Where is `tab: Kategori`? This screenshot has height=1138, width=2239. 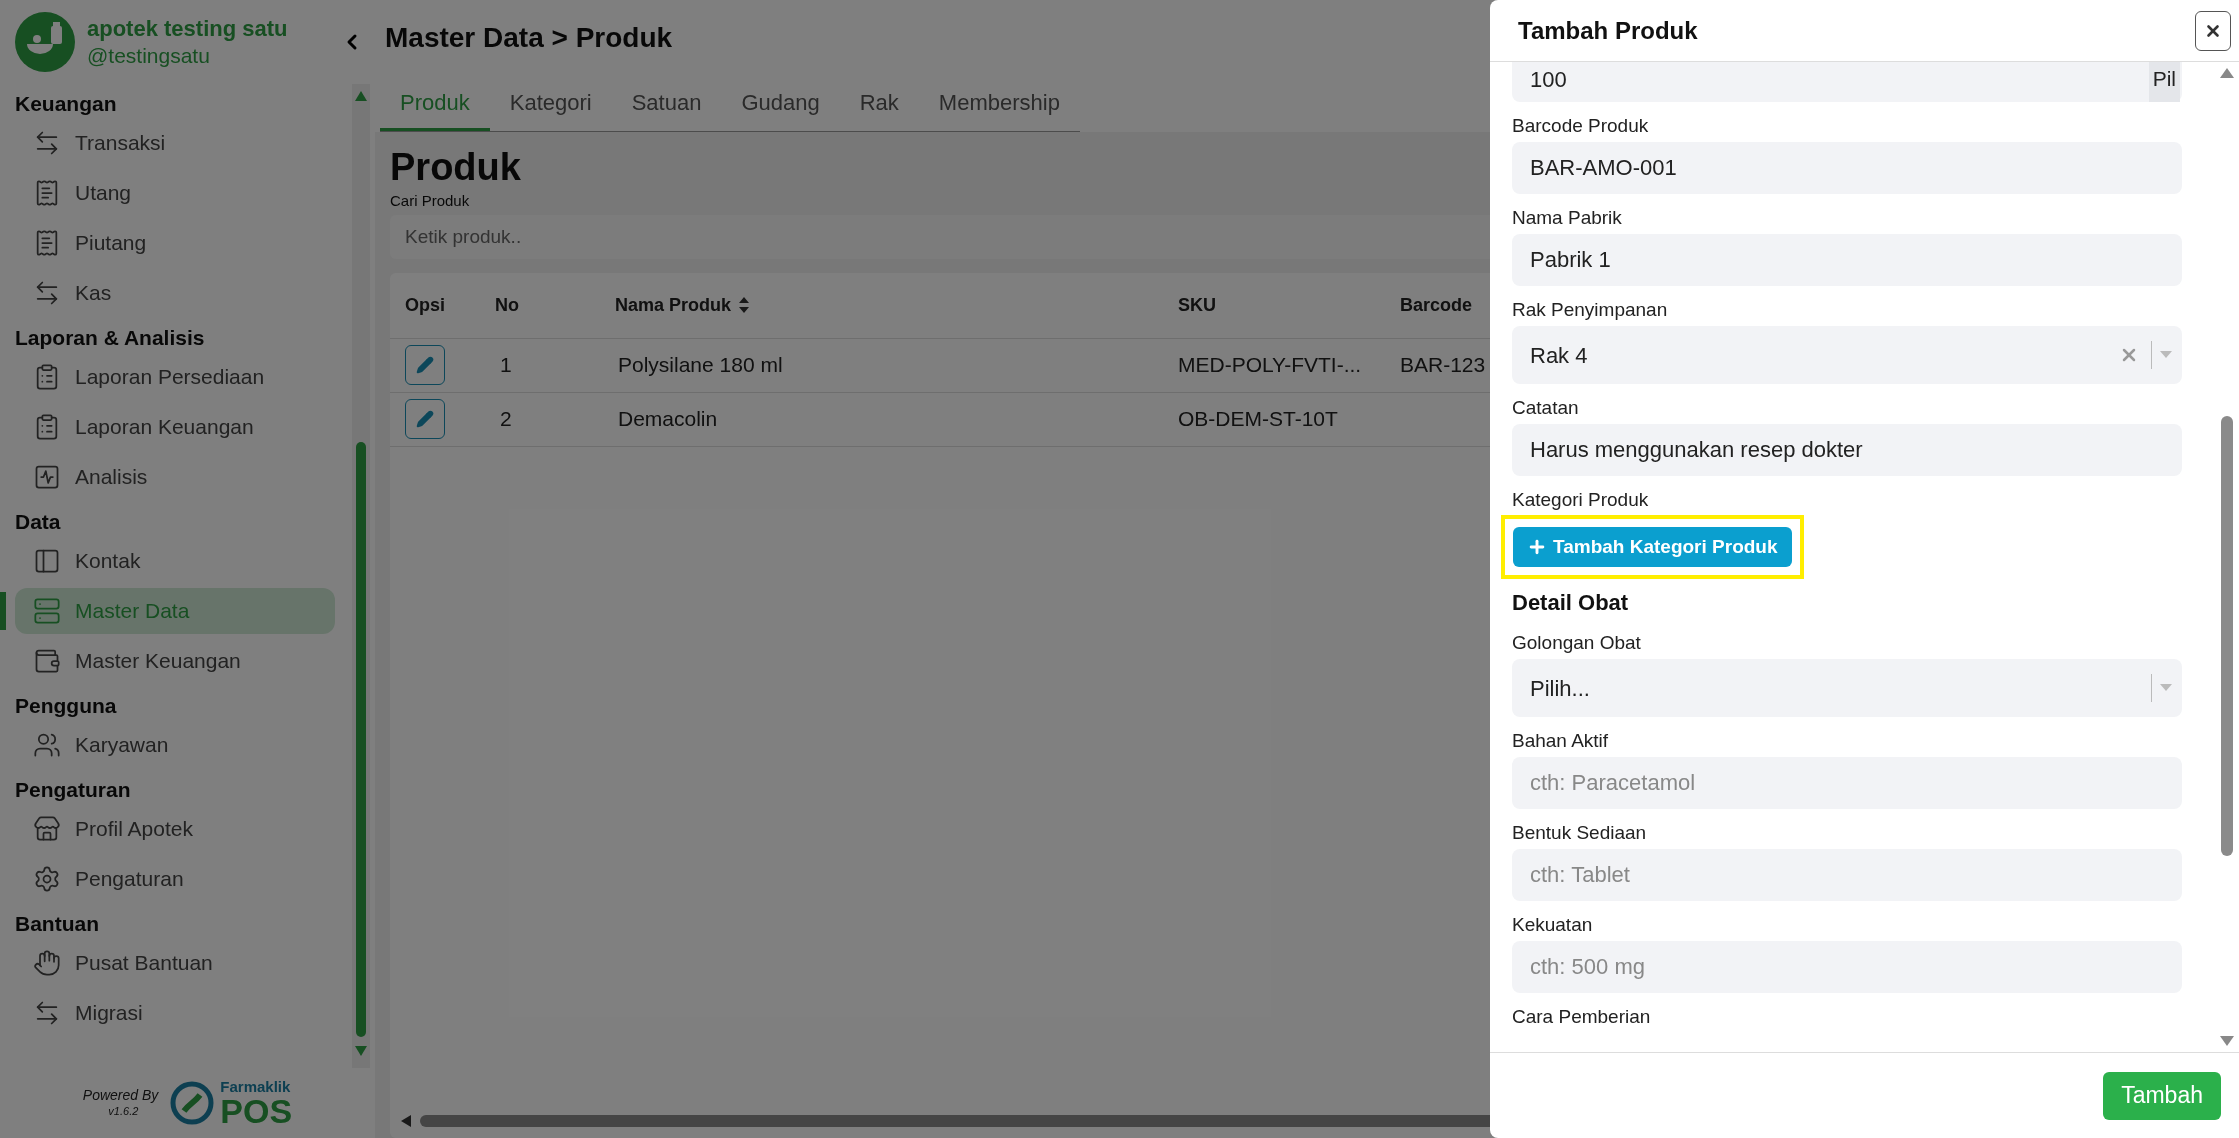 tab: Kategori is located at coordinates (550, 103).